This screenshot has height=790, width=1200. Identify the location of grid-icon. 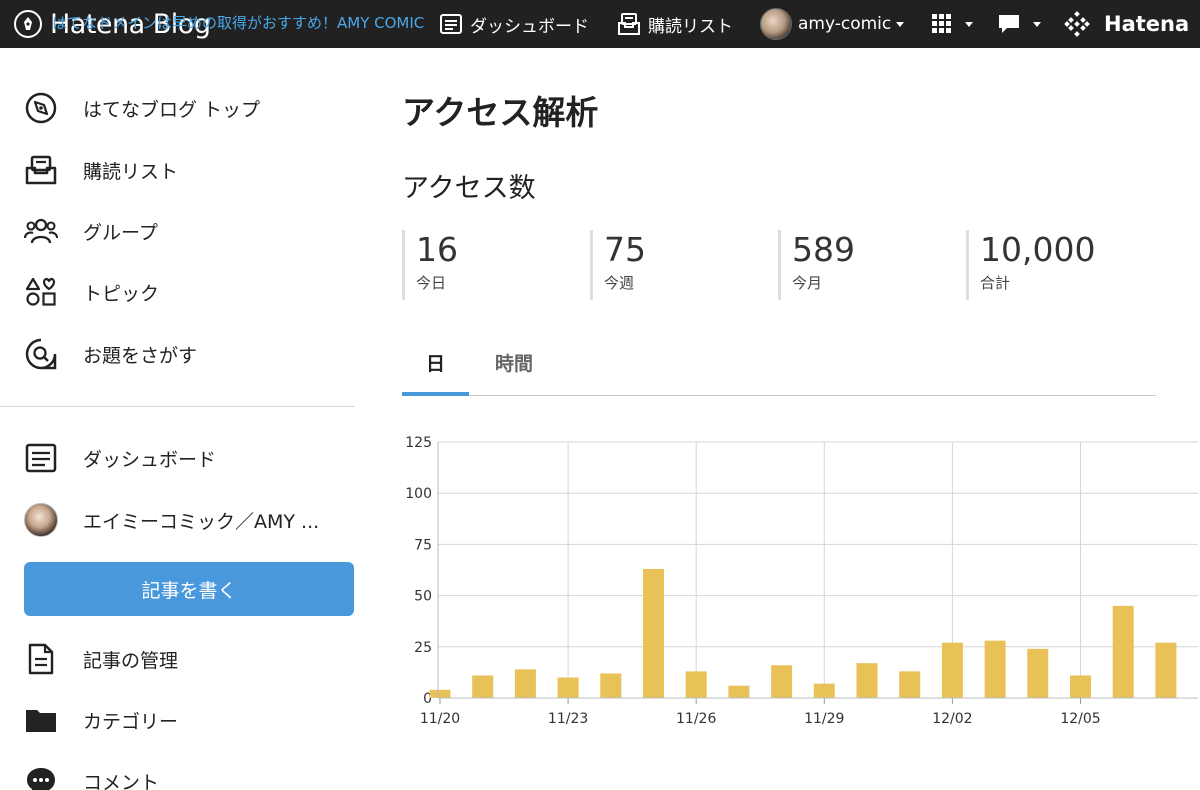
(941, 23).